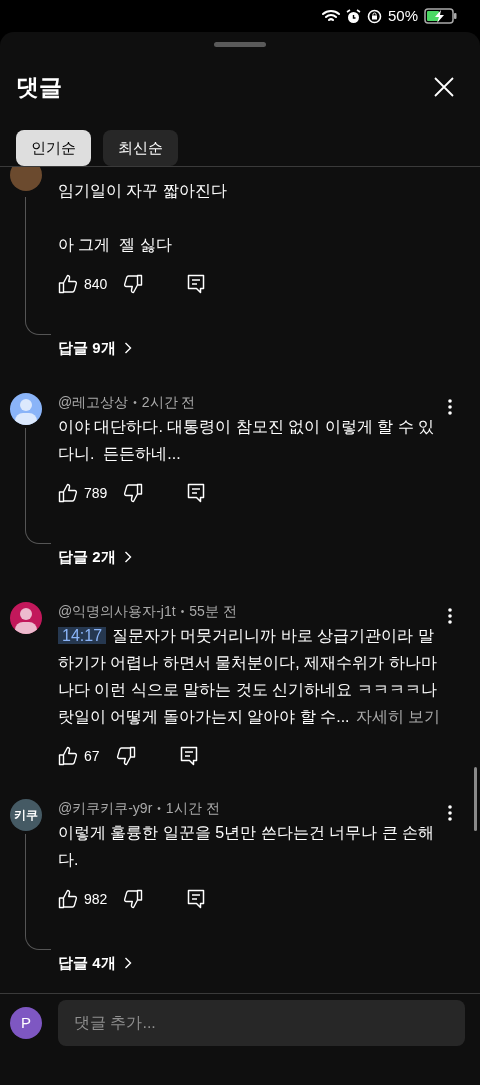 The image size is (480, 1085). I want to click on comment-time: 2시간 전, so click(168, 402).